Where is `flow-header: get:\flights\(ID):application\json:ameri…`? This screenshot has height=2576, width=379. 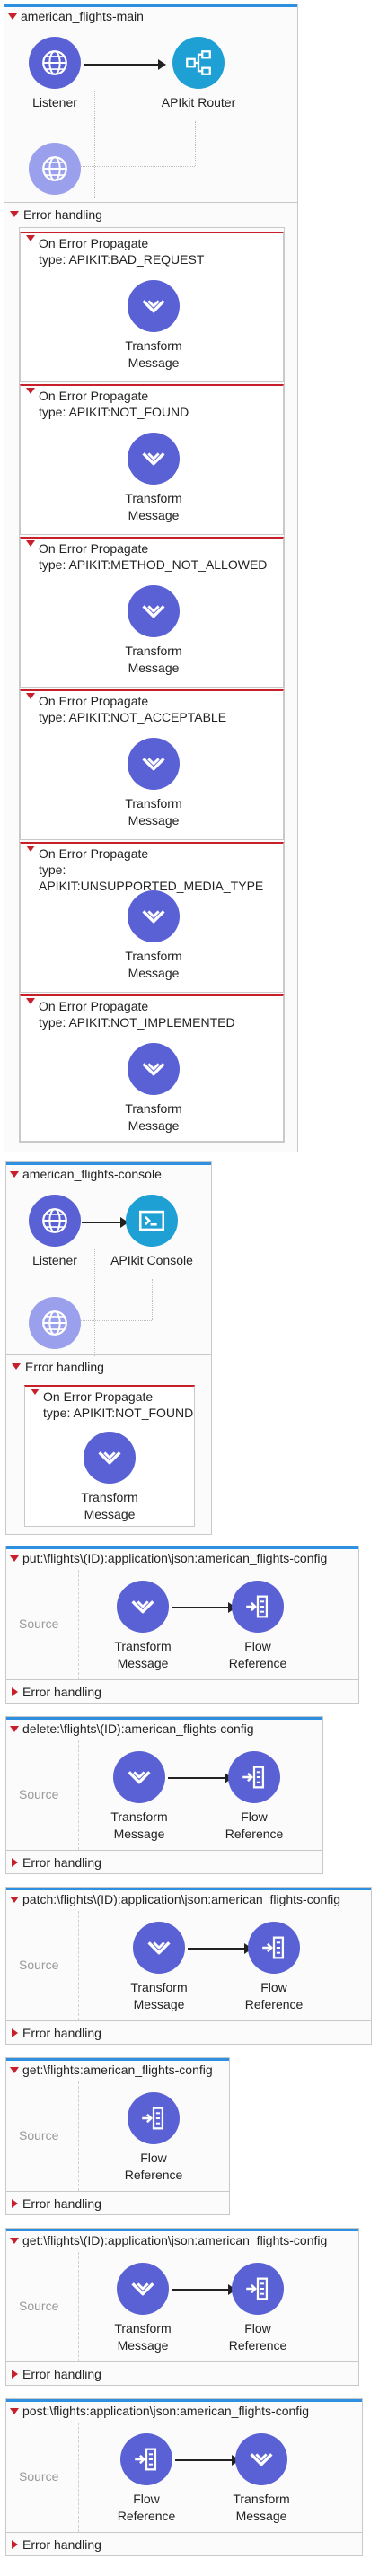
flow-header: get:\flights\(ID):application\json:ameri… is located at coordinates (182, 2240).